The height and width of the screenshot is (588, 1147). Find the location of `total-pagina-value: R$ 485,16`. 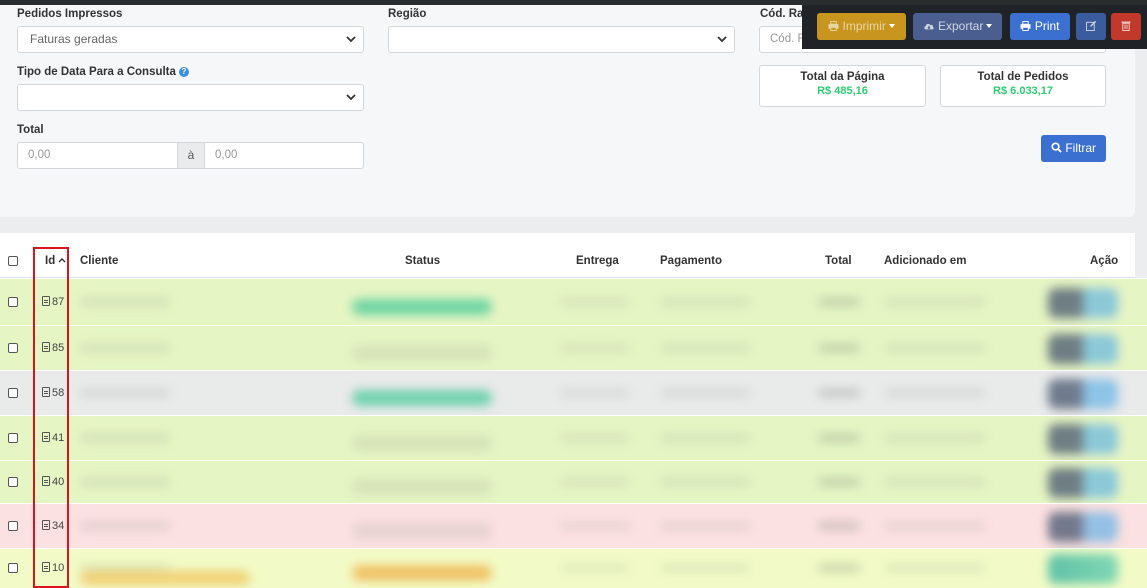

total-pagina-value: R$ 485,16 is located at coordinates (842, 91).